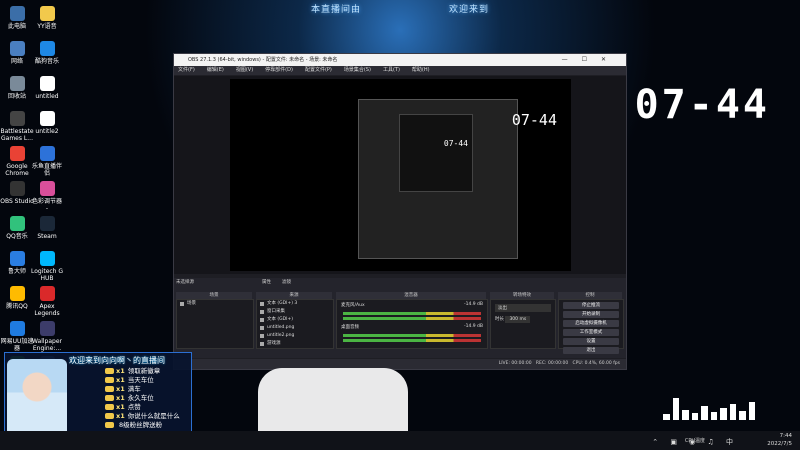 The image size is (800, 450). Describe the element at coordinates (779, 440) in the screenshot. I see `tray-clock: 7:44 2022/7/5` at that location.